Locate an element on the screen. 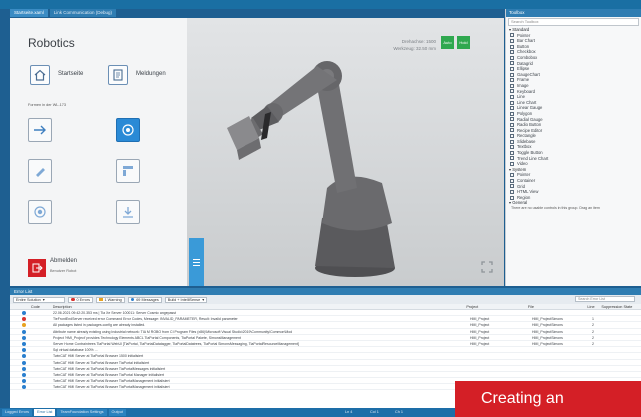 The width and height of the screenshot is (641, 417). chevron-down-icon: ▾ is located at coordinates (203, 299).